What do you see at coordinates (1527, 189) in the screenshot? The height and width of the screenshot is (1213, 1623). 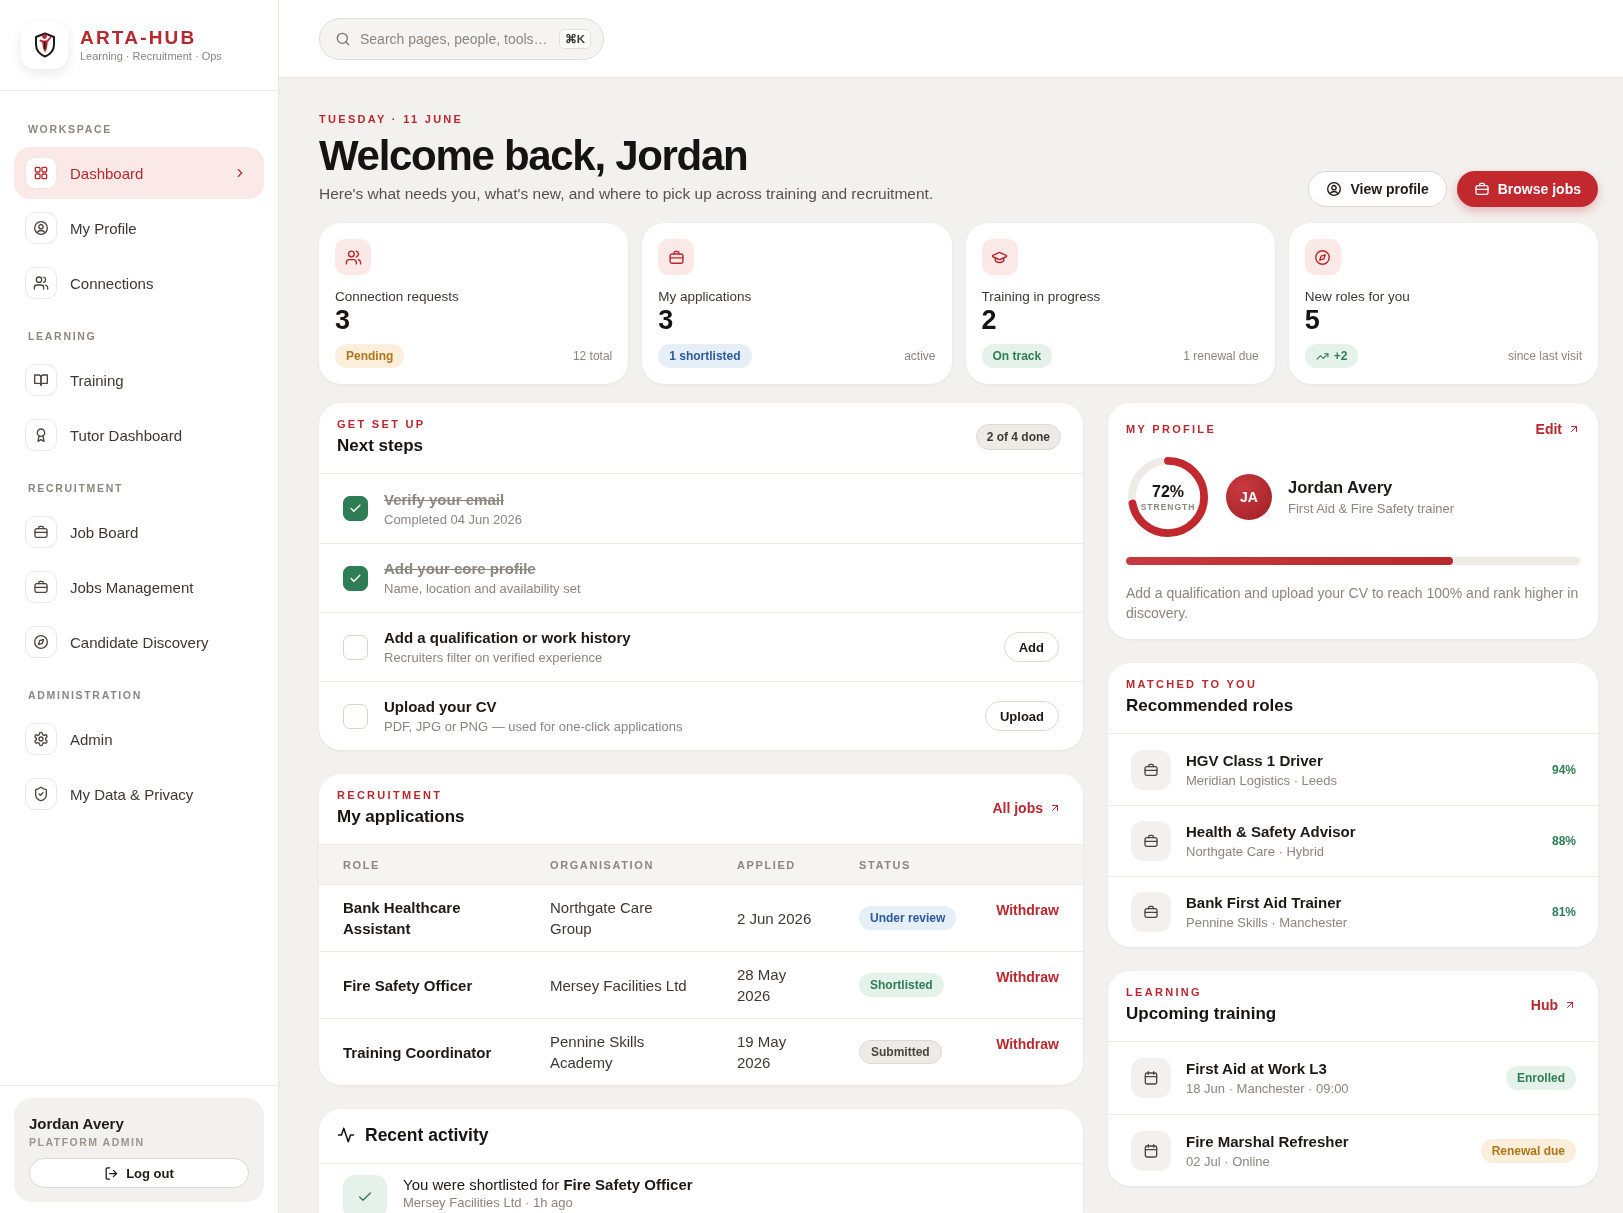 I see `browse-jobs-button: Browse jobs` at bounding box center [1527, 189].